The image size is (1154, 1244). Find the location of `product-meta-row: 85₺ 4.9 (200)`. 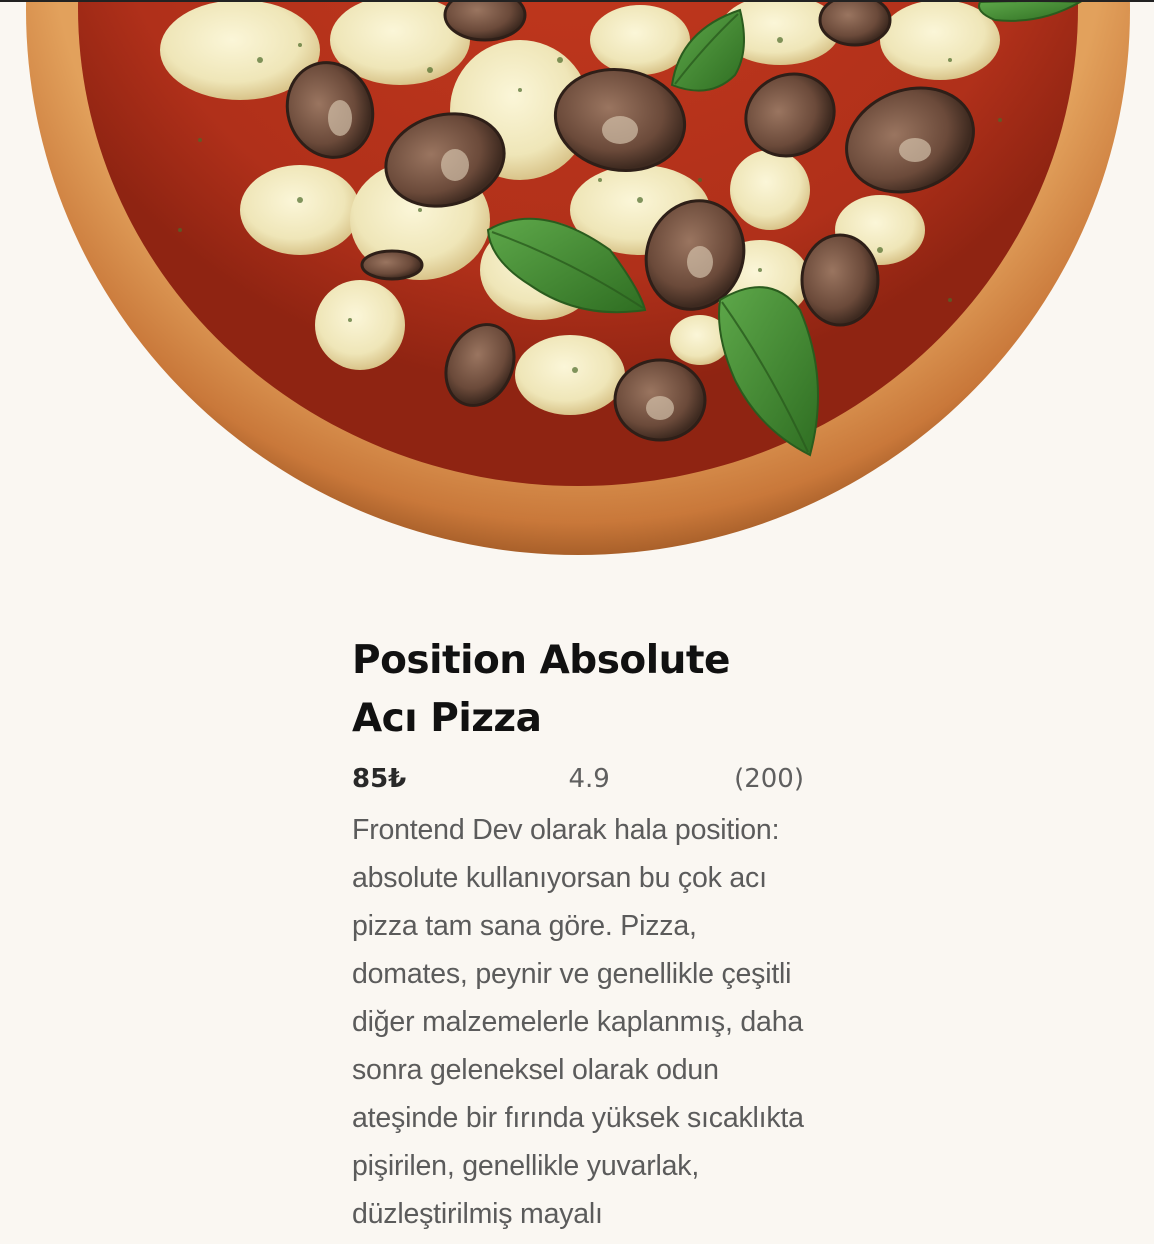

product-meta-row: 85₺ 4.9 (200) is located at coordinates (578, 779).